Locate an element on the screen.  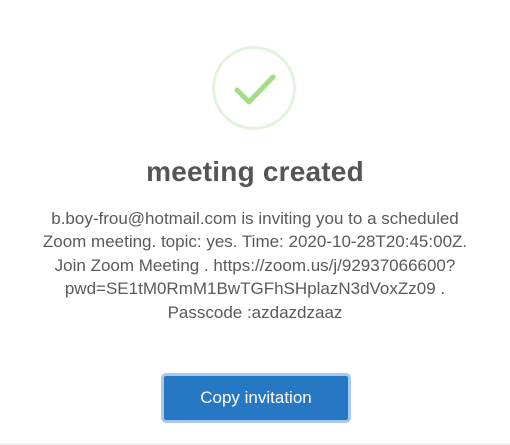
checkmark-icon is located at coordinates (255, 89).